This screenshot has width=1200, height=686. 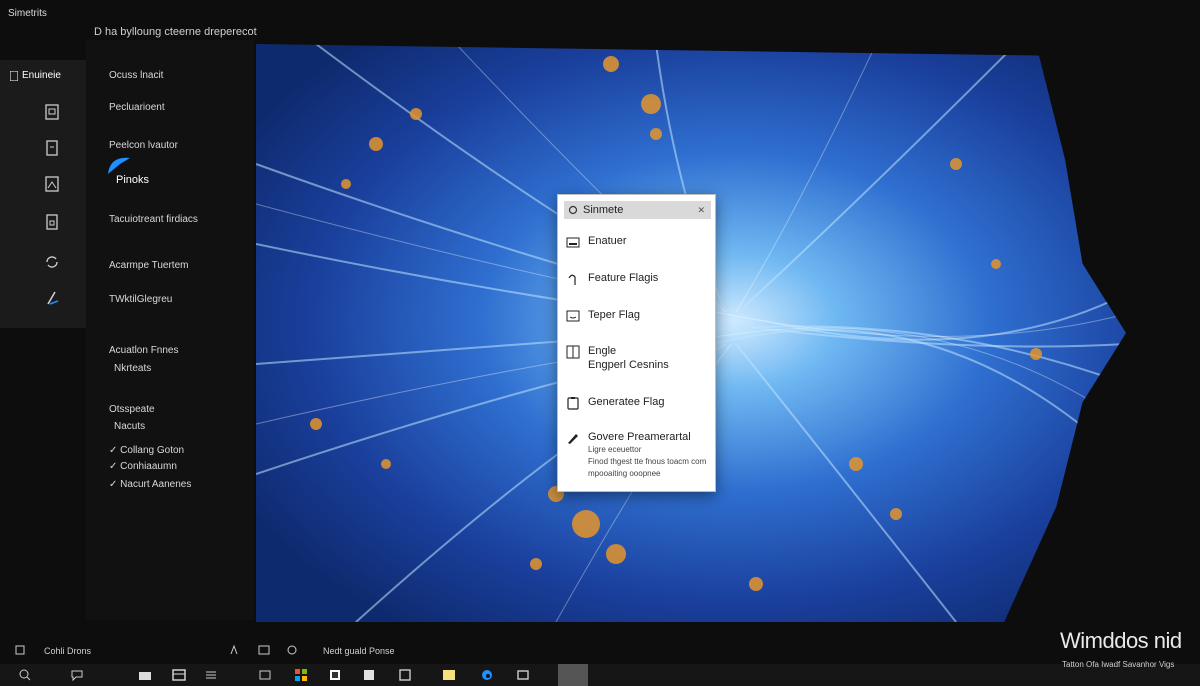 I want to click on menu-item-teper-flag: Teper Flag, so click(x=603, y=316).